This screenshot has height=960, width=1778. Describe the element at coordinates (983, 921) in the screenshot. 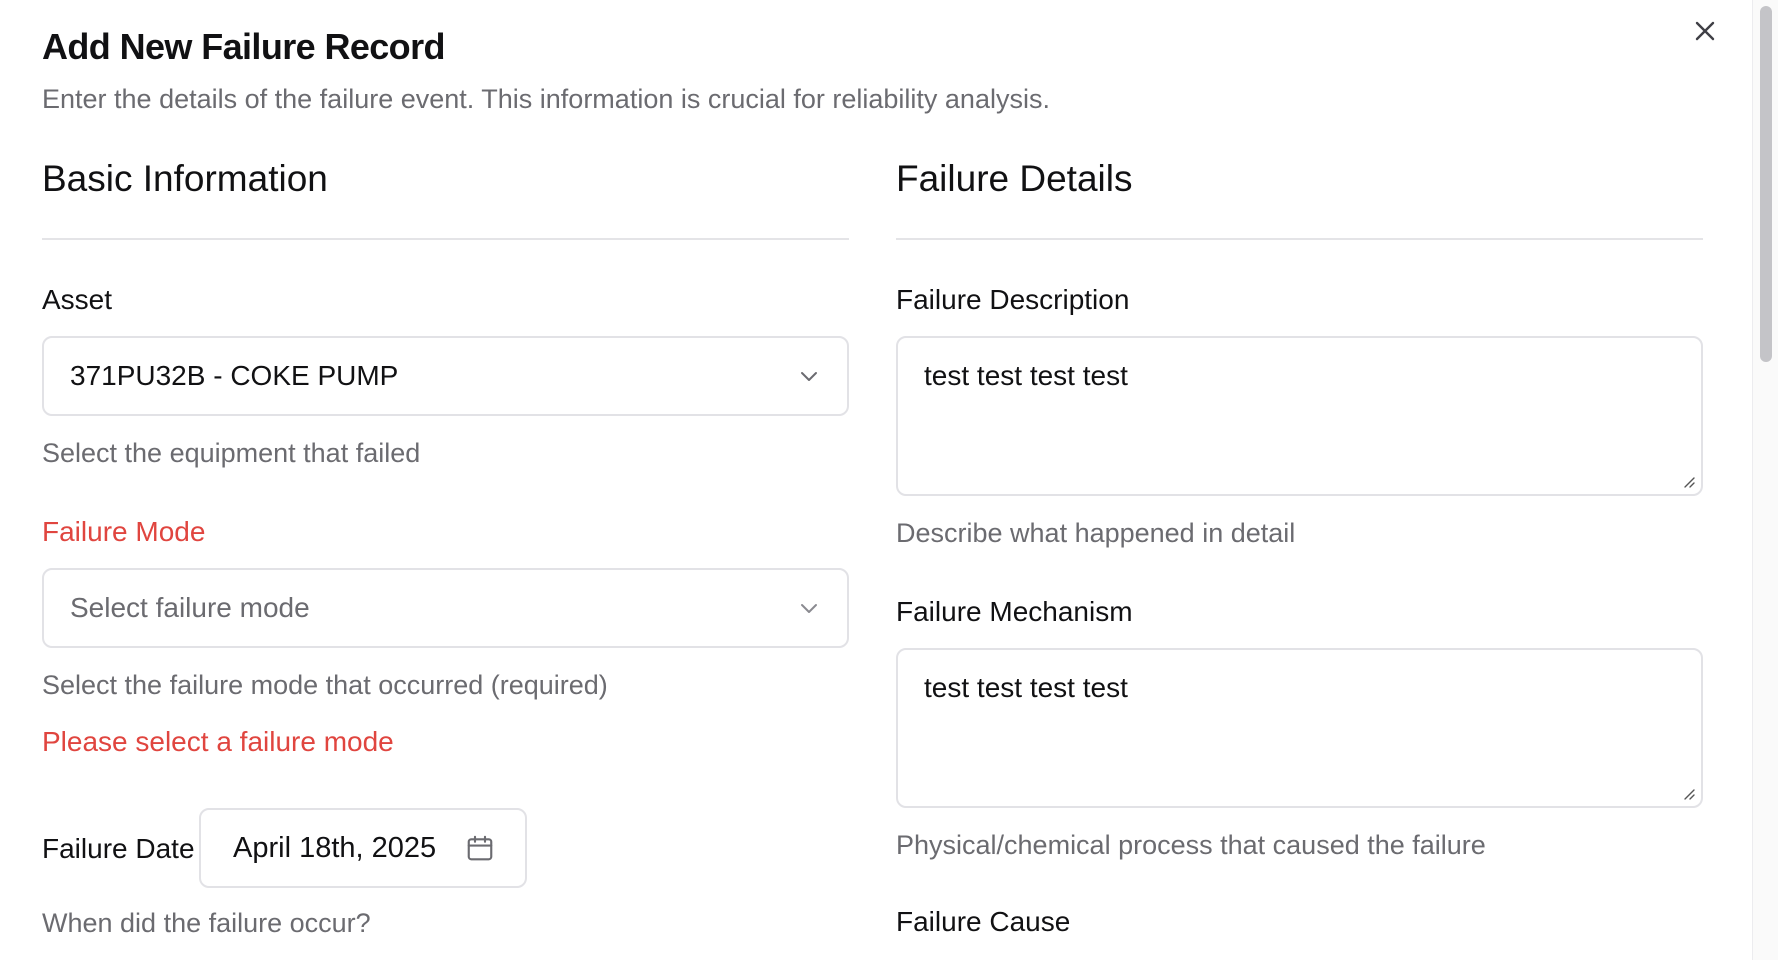

I see `failure-cause-label: Failure Cause` at that location.